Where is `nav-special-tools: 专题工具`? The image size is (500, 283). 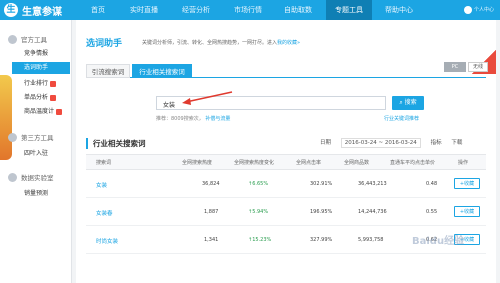 nav-special-tools: 专题工具 is located at coordinates (349, 10).